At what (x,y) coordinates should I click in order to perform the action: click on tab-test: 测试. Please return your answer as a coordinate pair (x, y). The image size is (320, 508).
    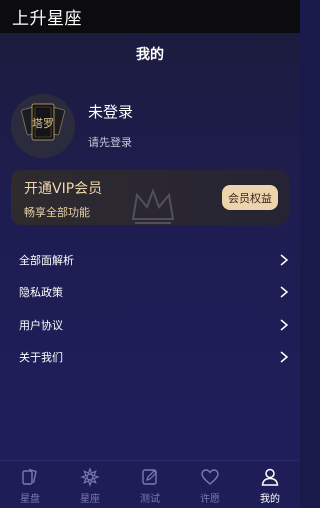
    Looking at the image, I should click on (150, 484).